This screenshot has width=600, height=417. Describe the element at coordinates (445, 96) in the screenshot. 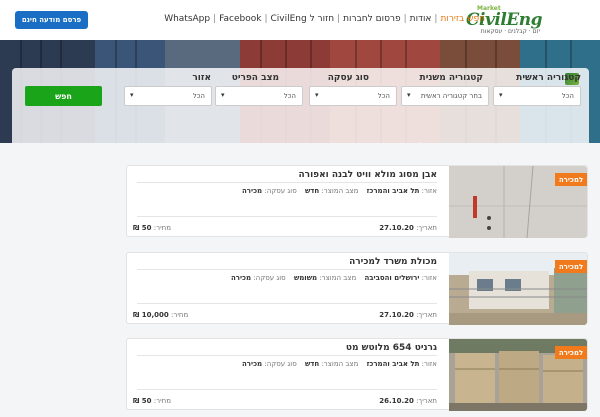

I see `sub-category-select: בחר קטגוריה ראשית ▾` at that location.